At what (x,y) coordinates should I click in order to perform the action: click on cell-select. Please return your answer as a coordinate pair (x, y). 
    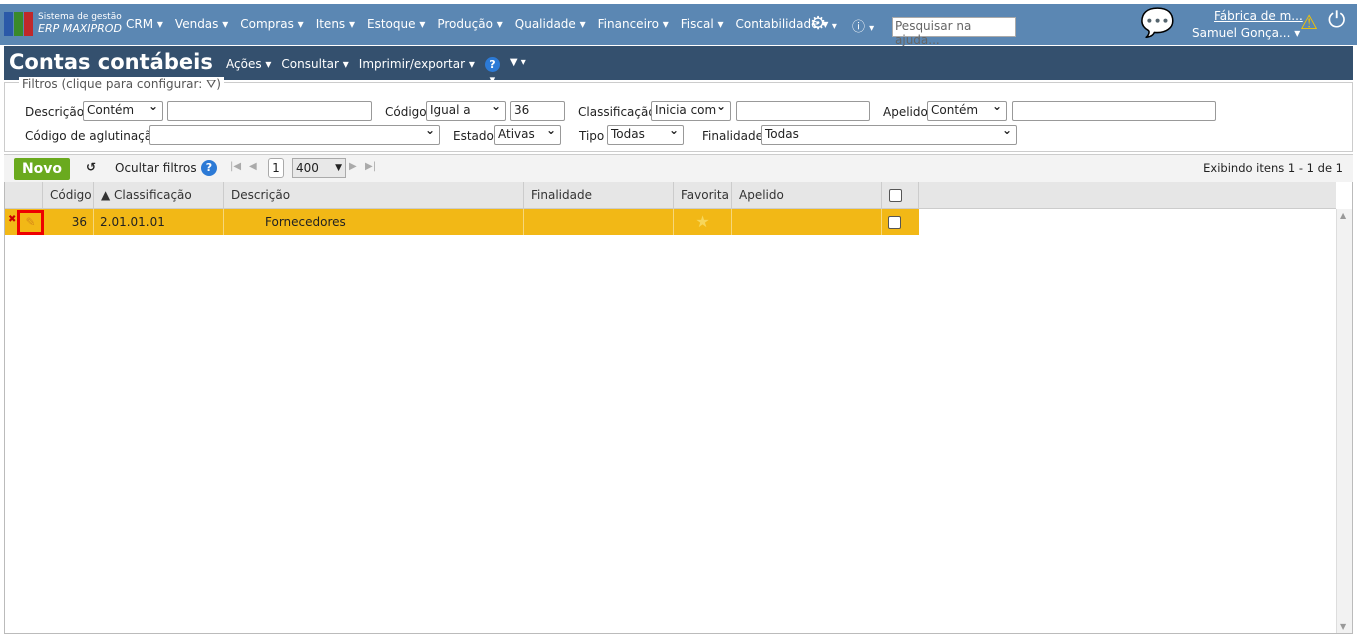
    Looking at the image, I should click on (900, 222).